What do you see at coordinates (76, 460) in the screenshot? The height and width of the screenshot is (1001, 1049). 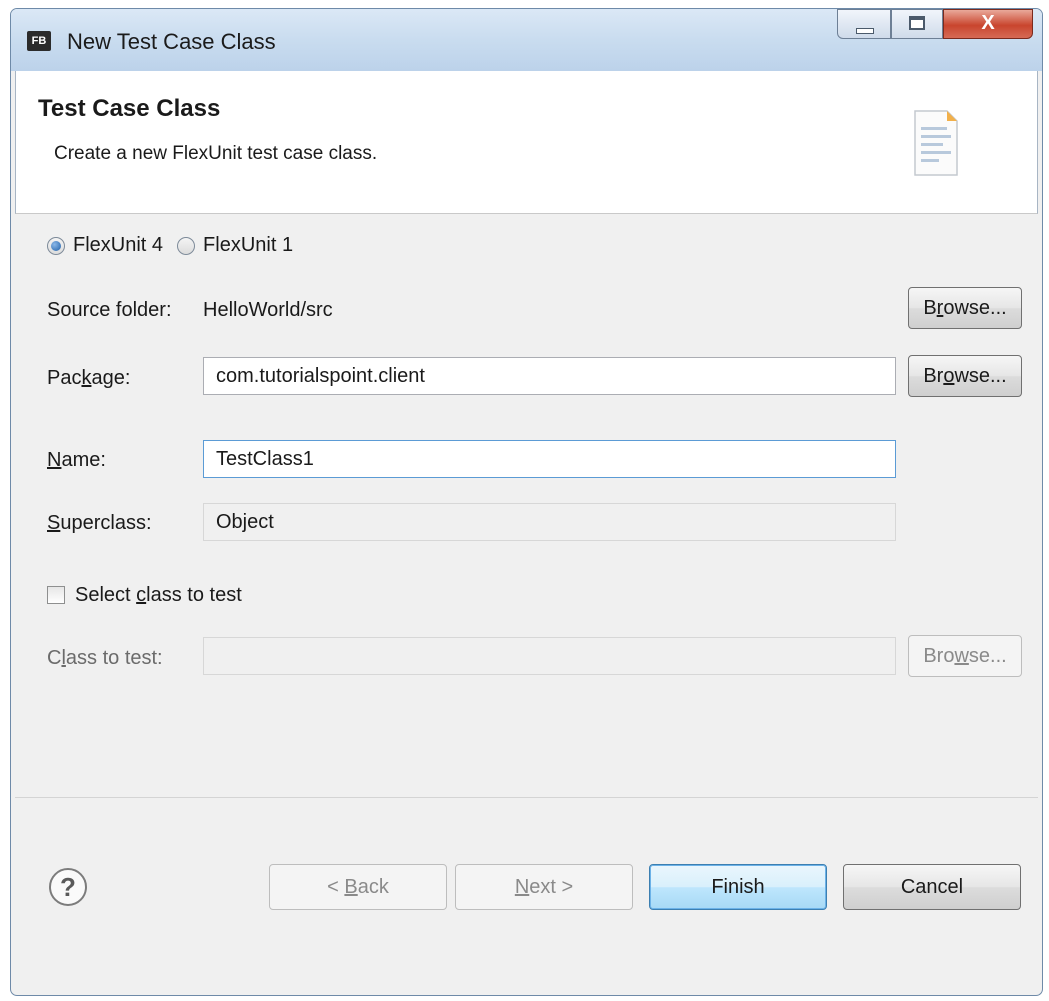 I see `name-label: Name:` at bounding box center [76, 460].